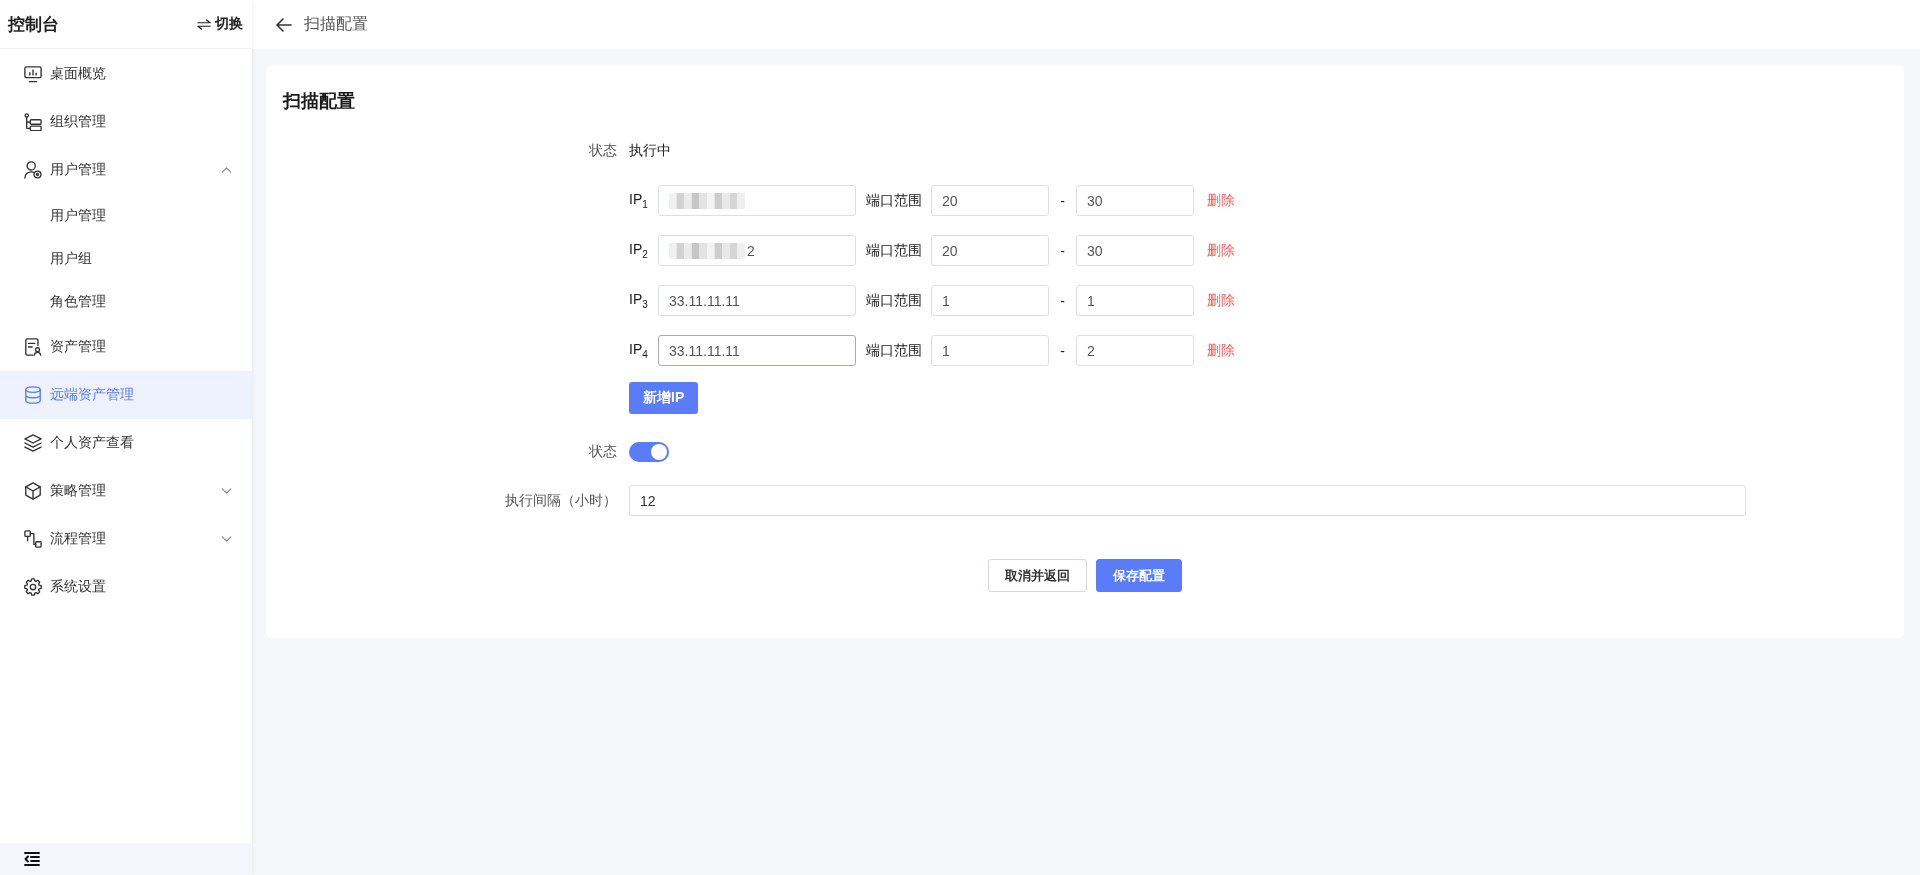 The image size is (1920, 875). What do you see at coordinates (126, 170) in the screenshot?
I see `menu-item: 用户管理` at bounding box center [126, 170].